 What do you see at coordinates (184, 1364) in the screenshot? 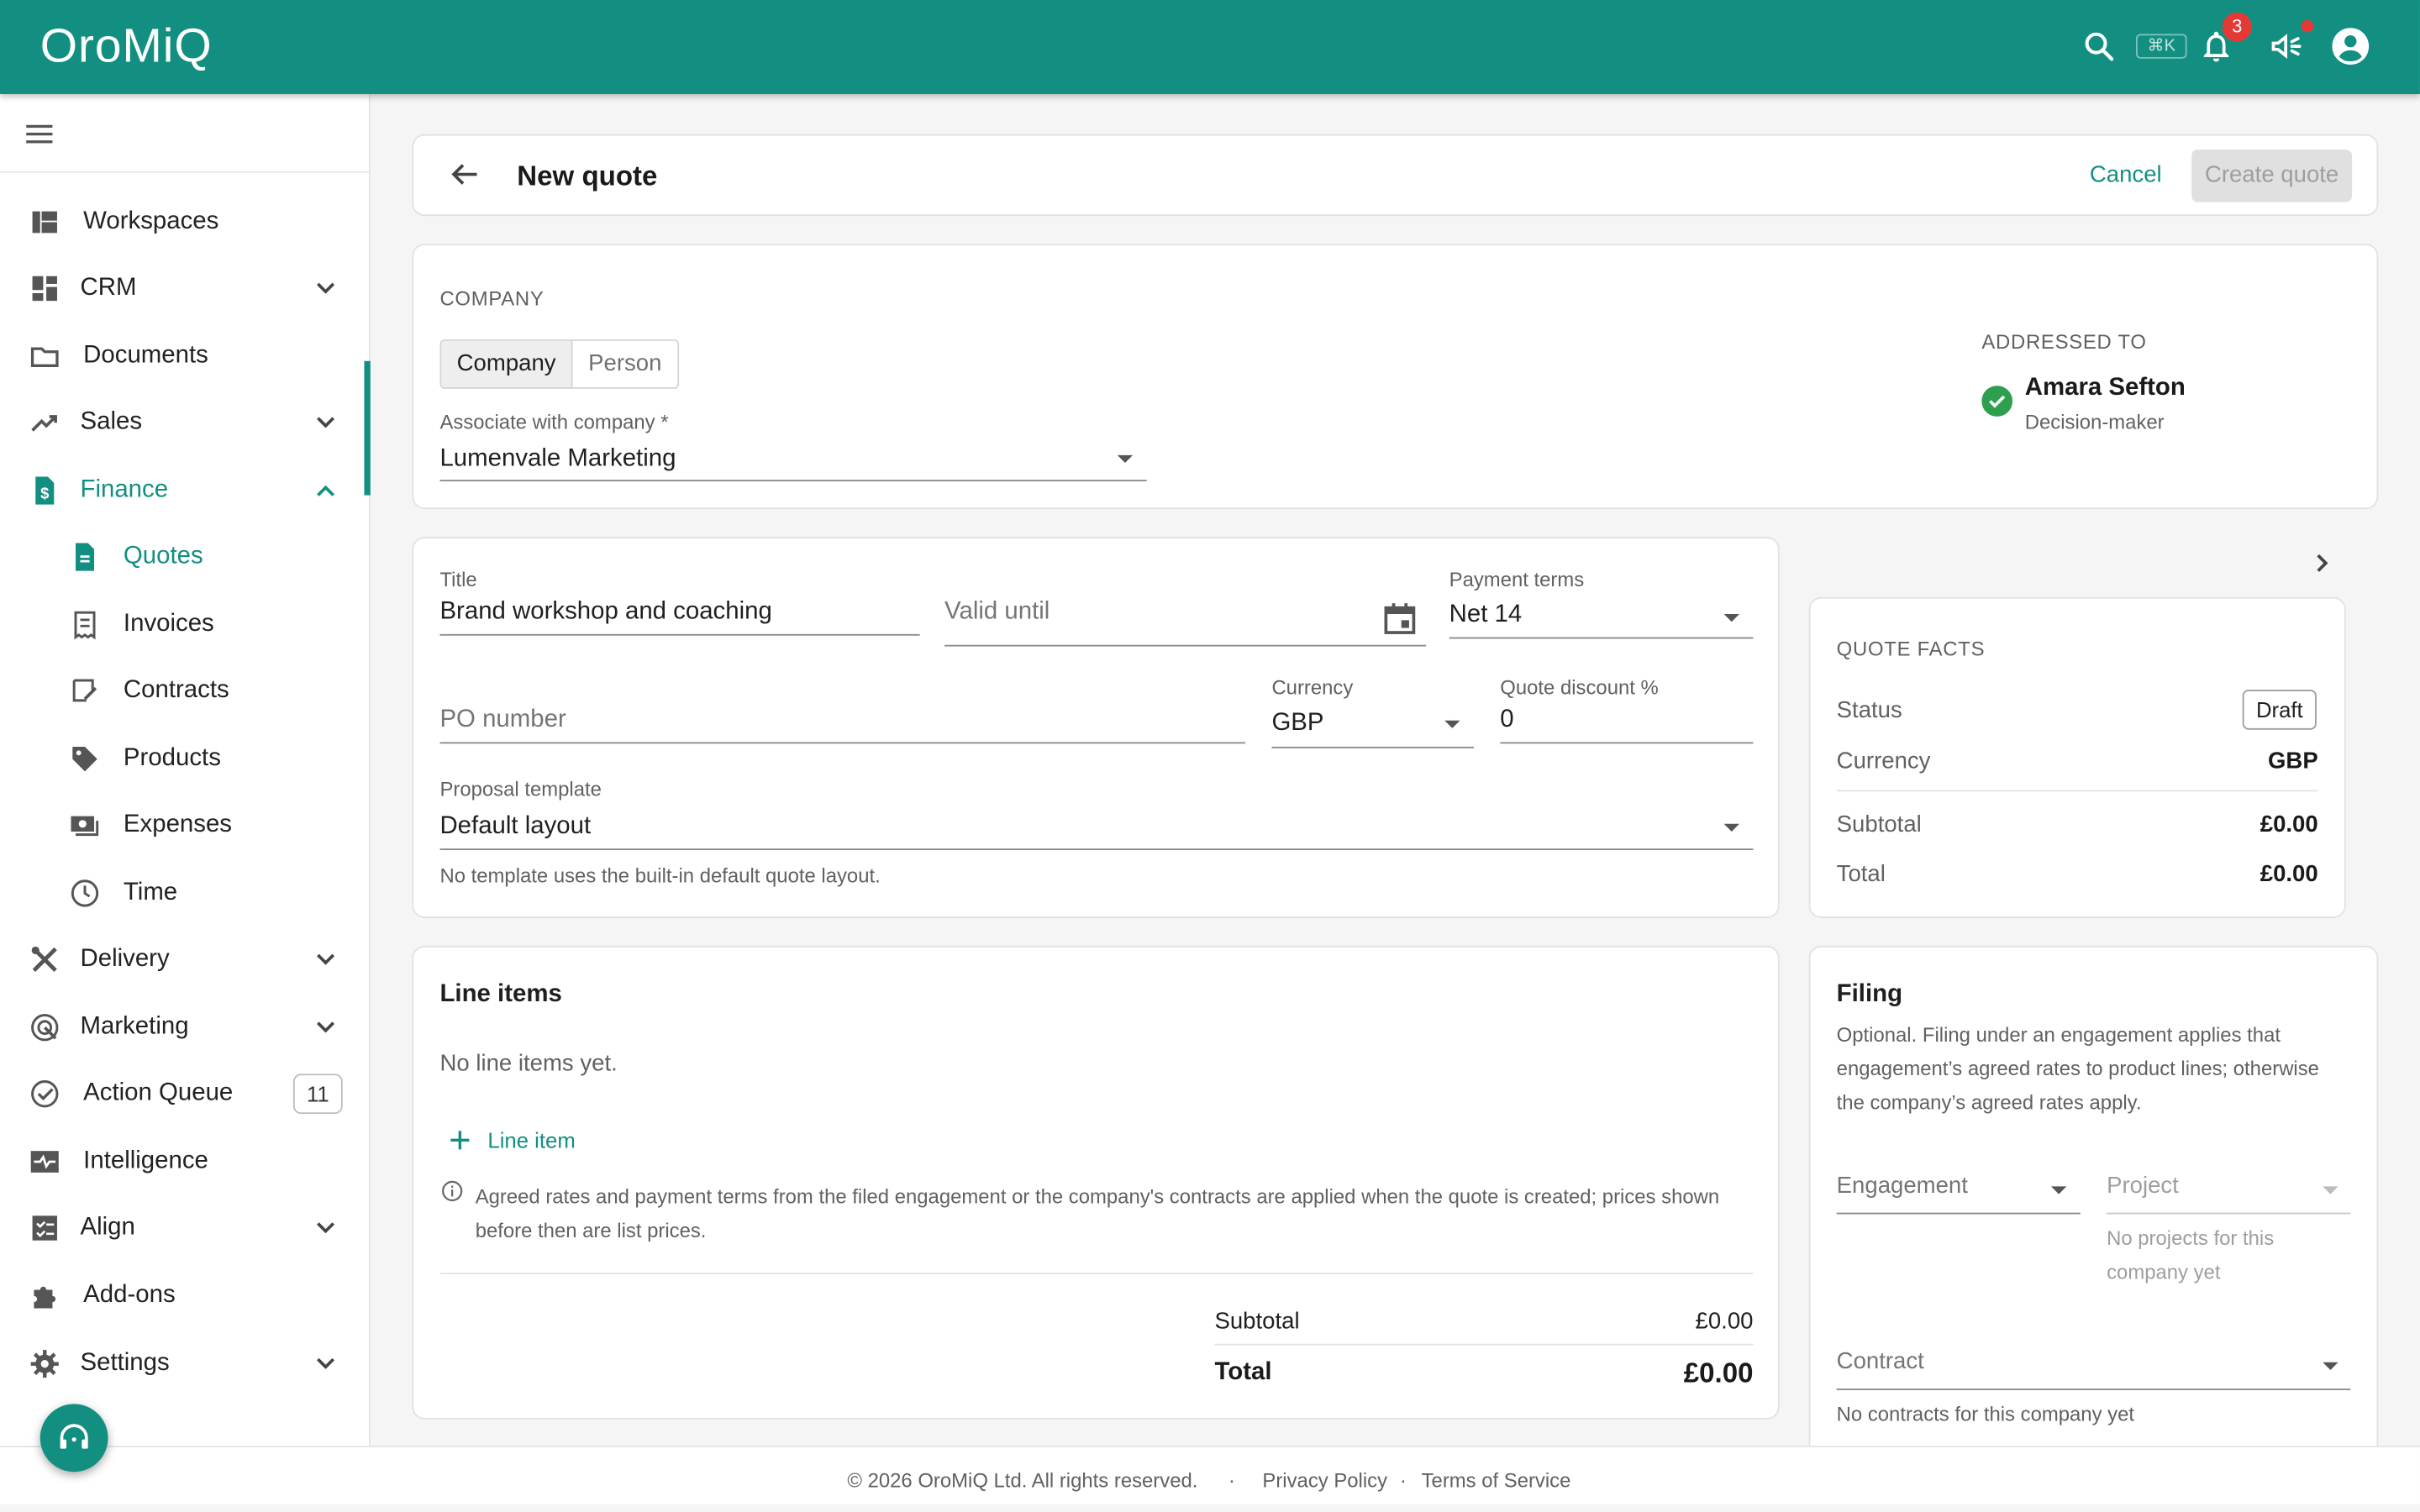
I see `sidebar-item-settings: Settings` at bounding box center [184, 1364].